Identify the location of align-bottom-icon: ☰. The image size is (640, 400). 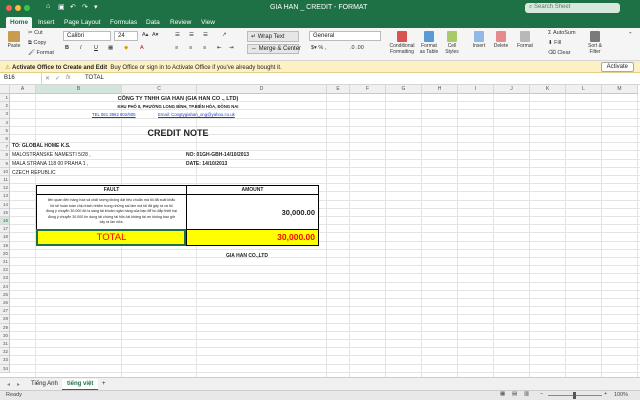
(205, 35).